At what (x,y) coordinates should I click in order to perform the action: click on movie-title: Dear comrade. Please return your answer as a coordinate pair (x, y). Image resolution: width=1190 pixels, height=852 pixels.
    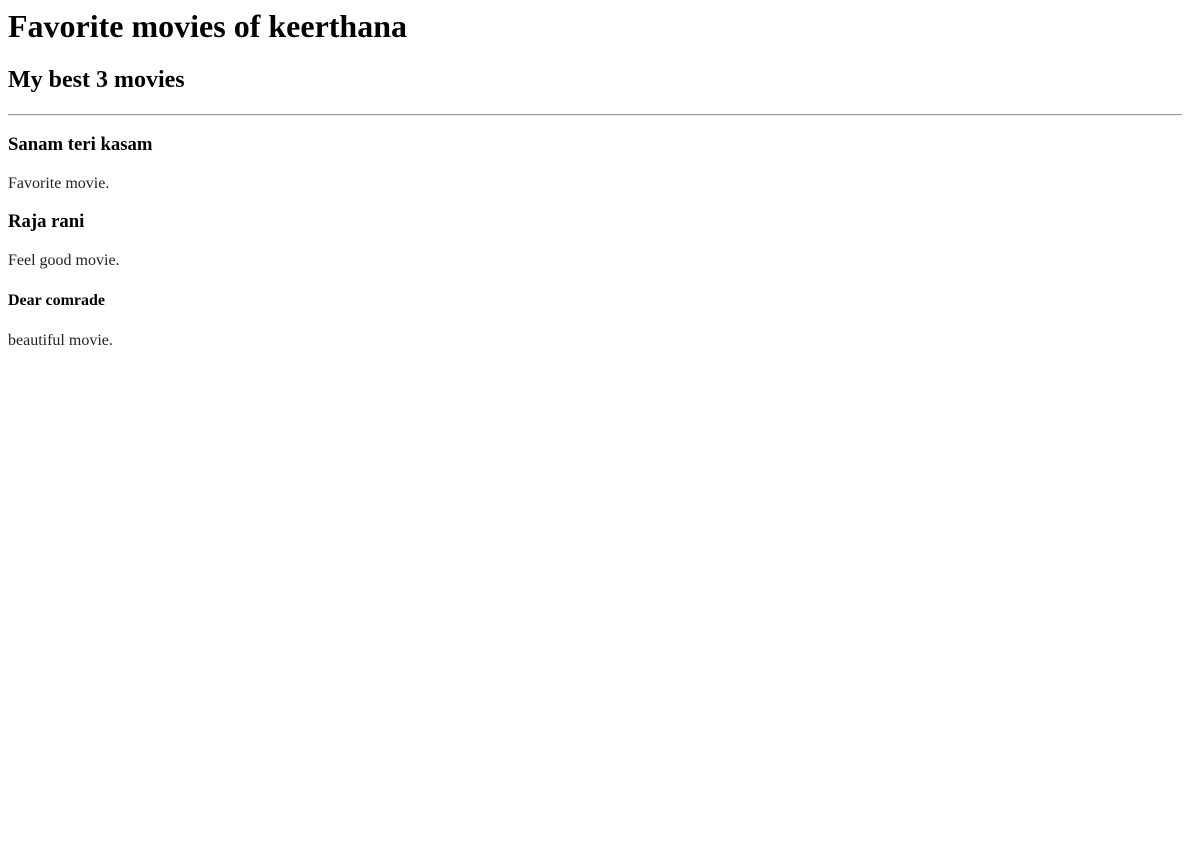
    Looking at the image, I should click on (56, 300).